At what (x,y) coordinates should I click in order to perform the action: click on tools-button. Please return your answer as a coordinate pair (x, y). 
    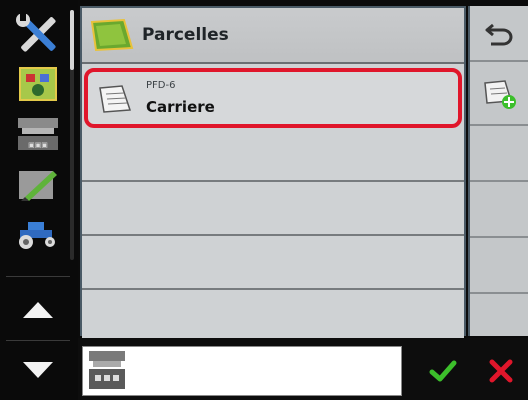
    Looking at the image, I should click on (38, 34).